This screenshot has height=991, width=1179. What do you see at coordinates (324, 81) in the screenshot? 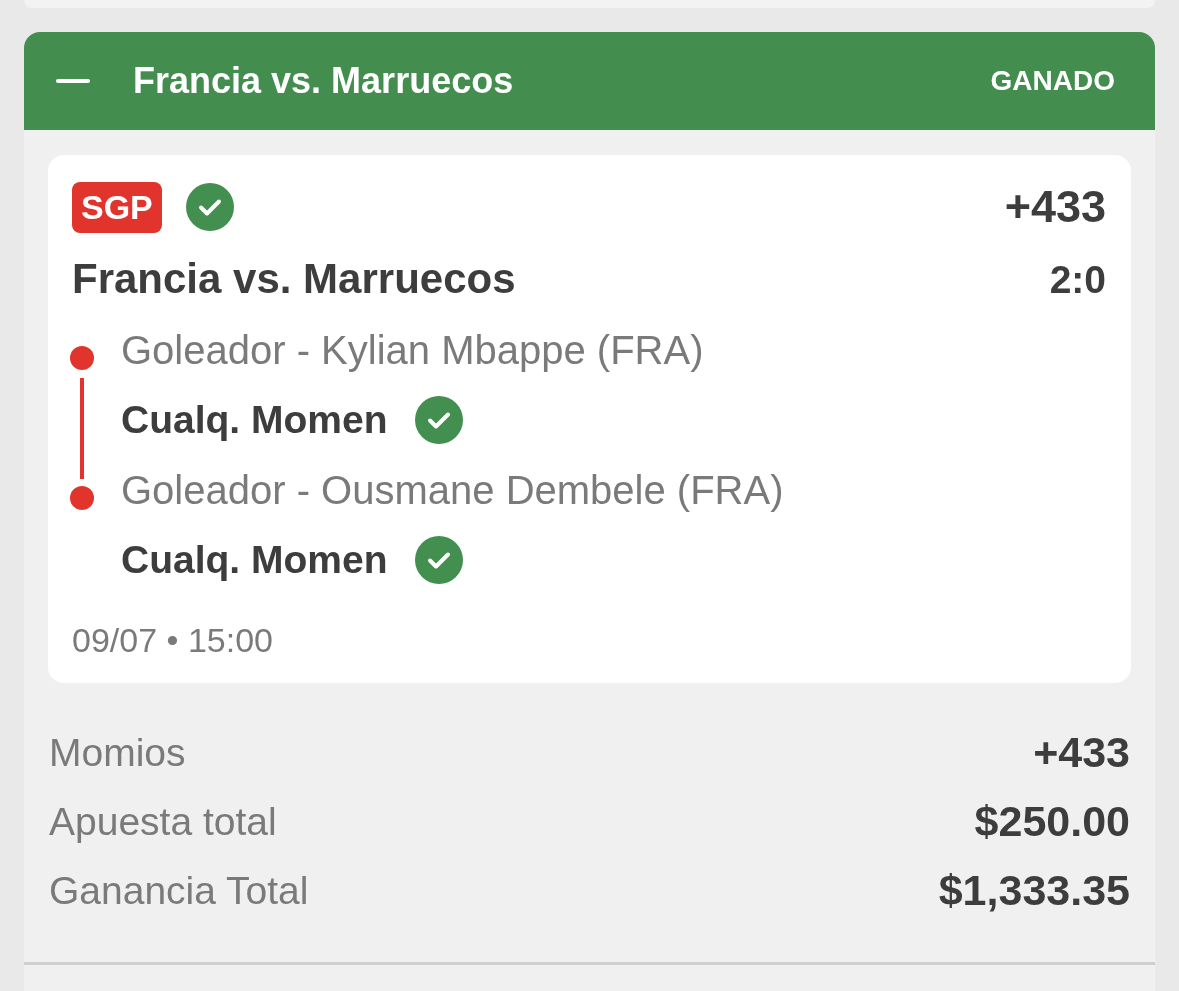
I see `bet-title: Francia vs. Marruecos` at bounding box center [324, 81].